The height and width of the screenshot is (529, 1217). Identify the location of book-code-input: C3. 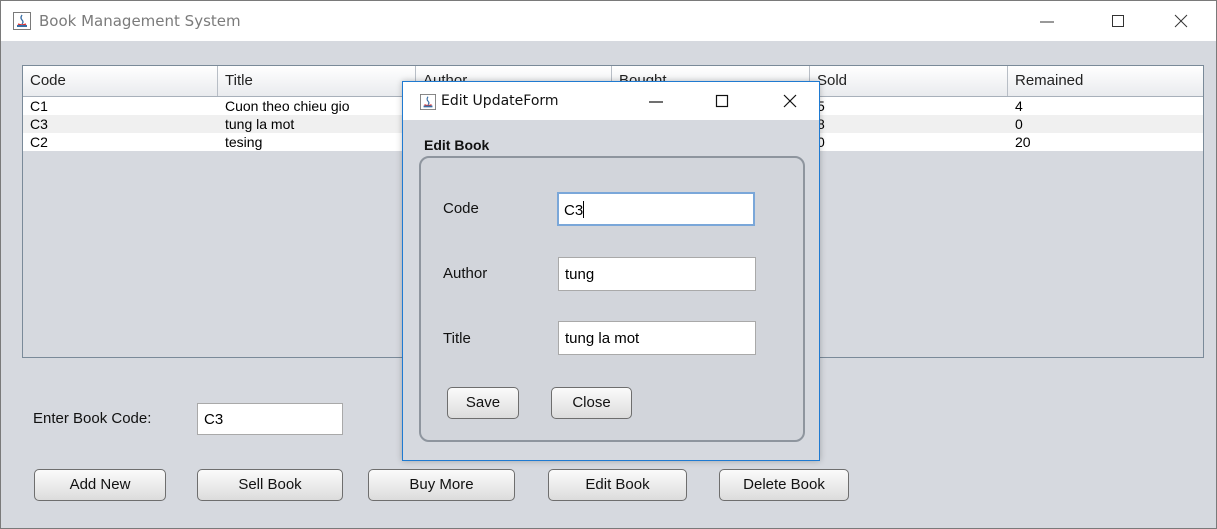
(270, 419).